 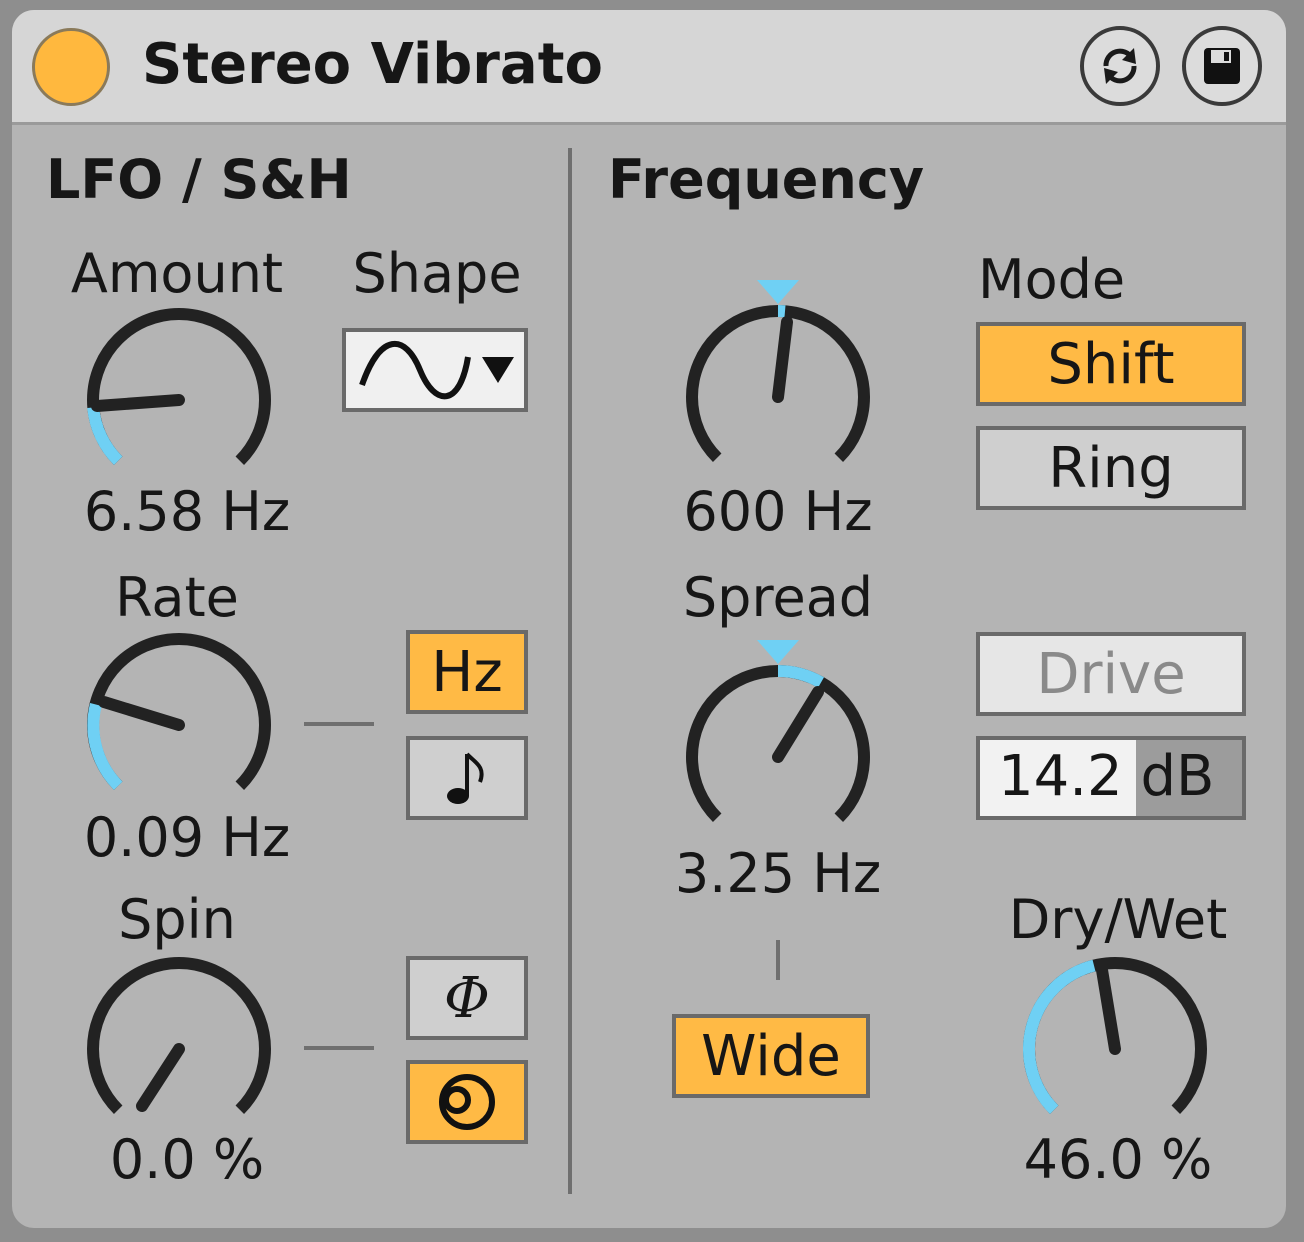 What do you see at coordinates (1115, 1049) in the screenshot?
I see `dry-wet-knob` at bounding box center [1115, 1049].